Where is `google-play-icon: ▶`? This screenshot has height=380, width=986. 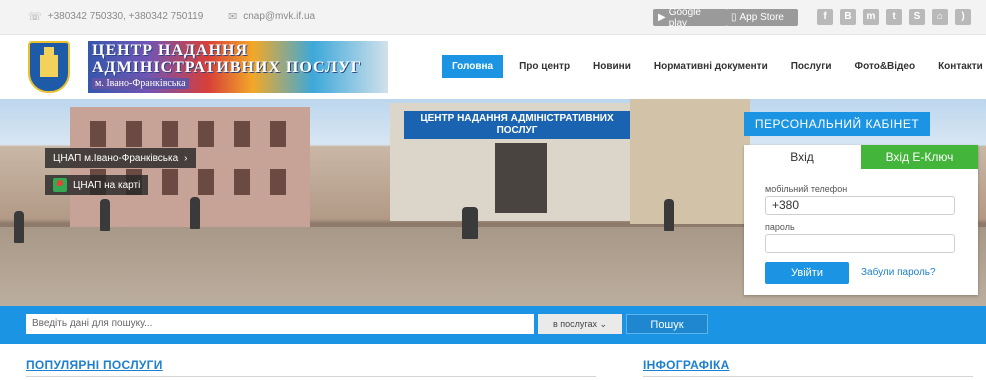 google-play-icon: ▶ is located at coordinates (662, 17).